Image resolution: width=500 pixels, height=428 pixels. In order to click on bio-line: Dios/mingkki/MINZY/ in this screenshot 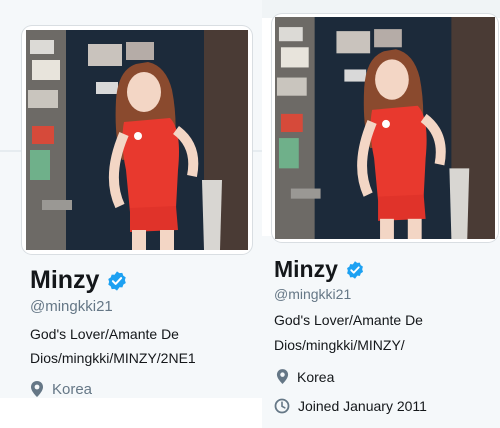, I will do `click(339, 345)`.